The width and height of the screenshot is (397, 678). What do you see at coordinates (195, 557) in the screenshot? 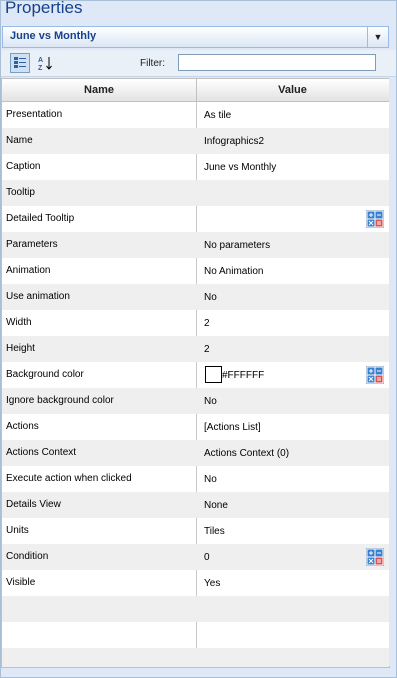
I see `property-row-condition: Condition 0` at bounding box center [195, 557].